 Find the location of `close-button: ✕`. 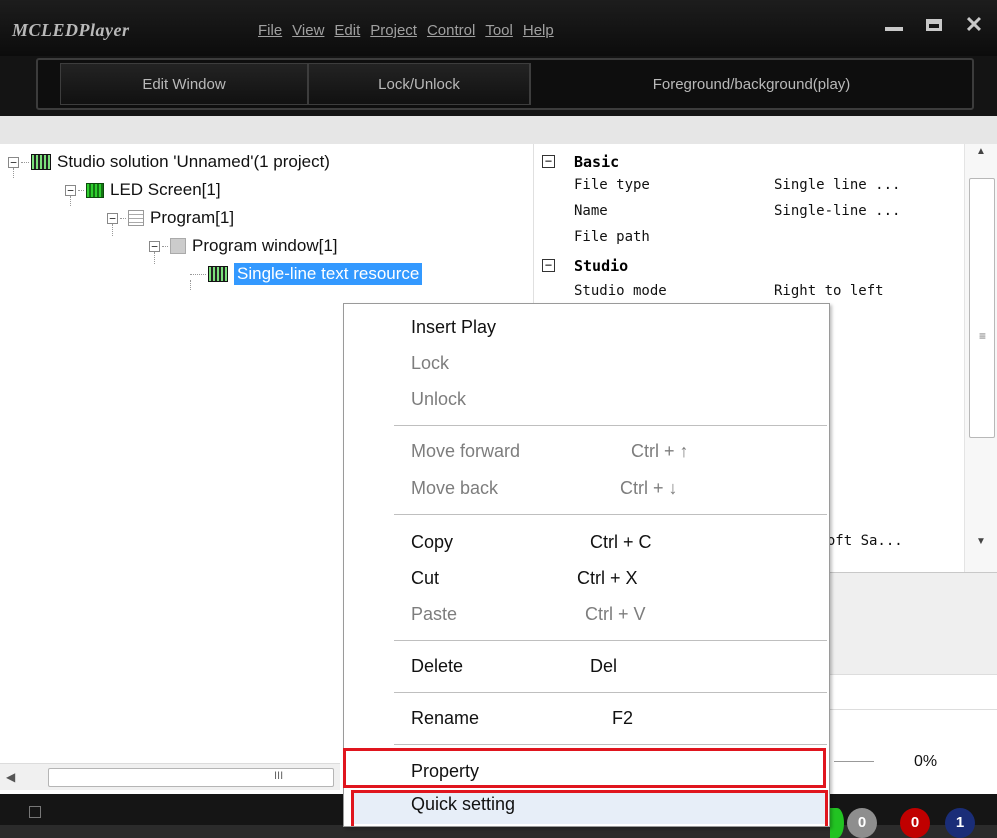

close-button: ✕ is located at coordinates (974, 25).